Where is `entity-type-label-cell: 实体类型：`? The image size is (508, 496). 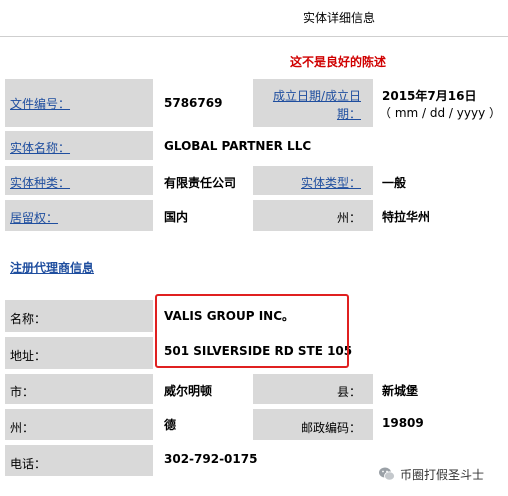
entity-type-label-cell: 实体类型： is located at coordinates (313, 180).